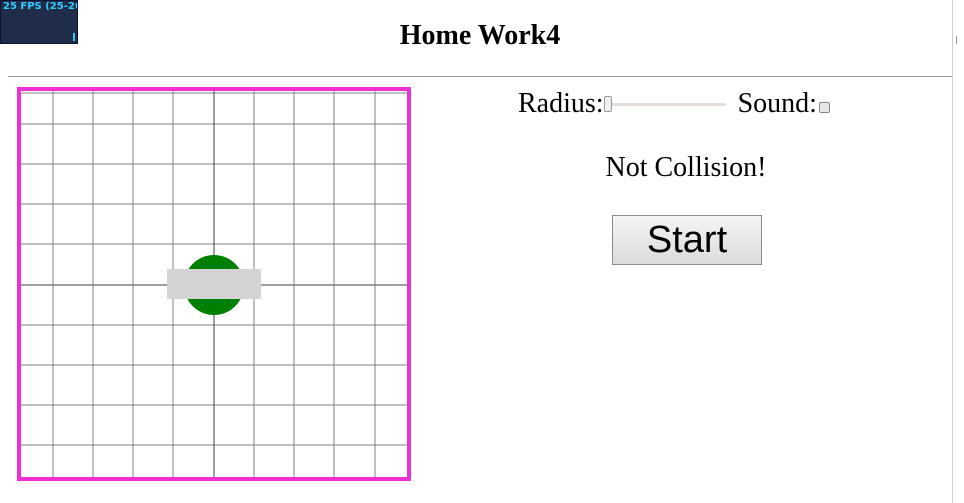  What do you see at coordinates (607, 104) in the screenshot?
I see `slider-thumb` at bounding box center [607, 104].